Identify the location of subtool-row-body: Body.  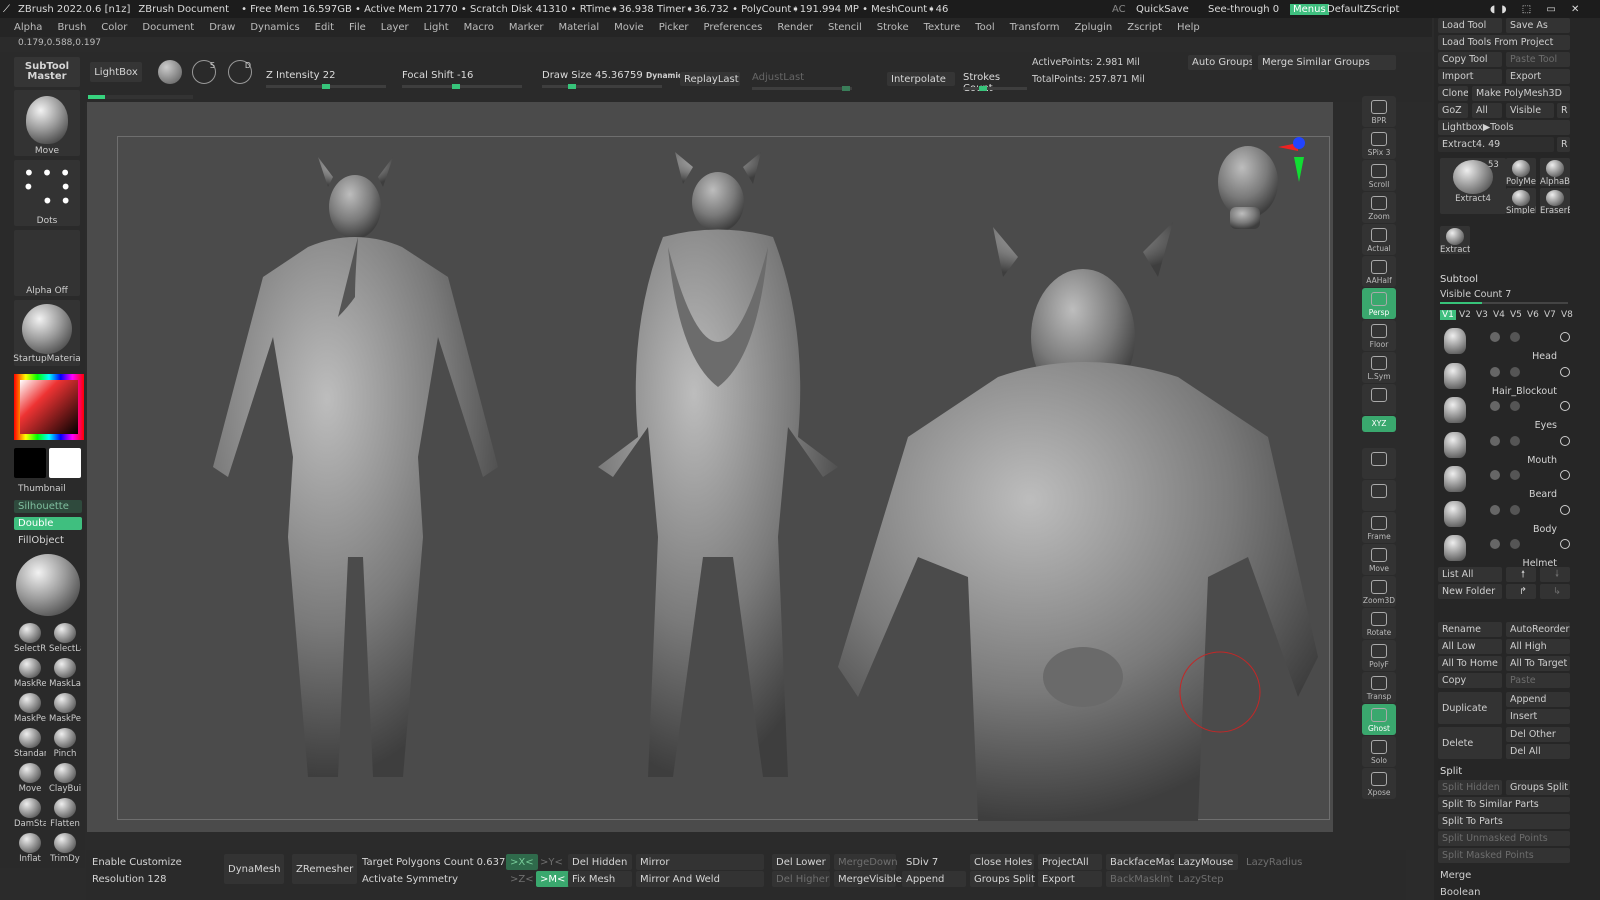
(1507, 517).